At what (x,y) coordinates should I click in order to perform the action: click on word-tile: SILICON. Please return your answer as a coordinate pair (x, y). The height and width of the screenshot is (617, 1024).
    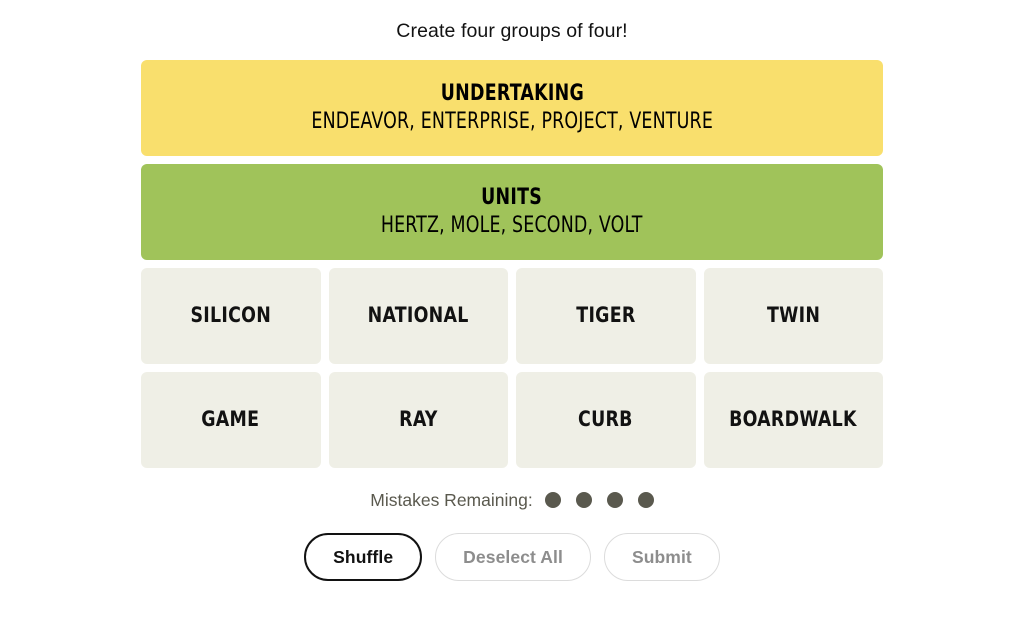
    Looking at the image, I should click on (231, 316).